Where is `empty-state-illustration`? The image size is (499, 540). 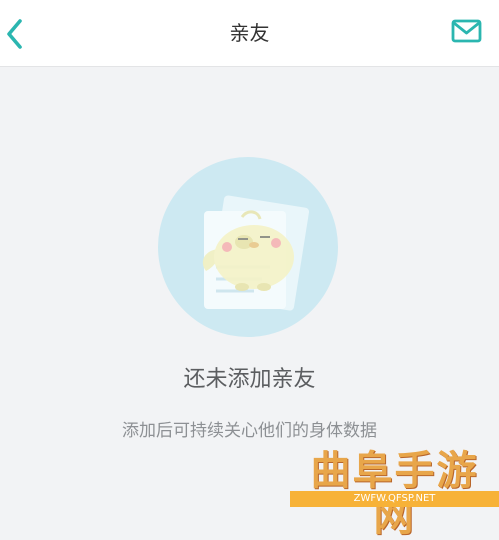
empty-state-illustration is located at coordinates (248, 247).